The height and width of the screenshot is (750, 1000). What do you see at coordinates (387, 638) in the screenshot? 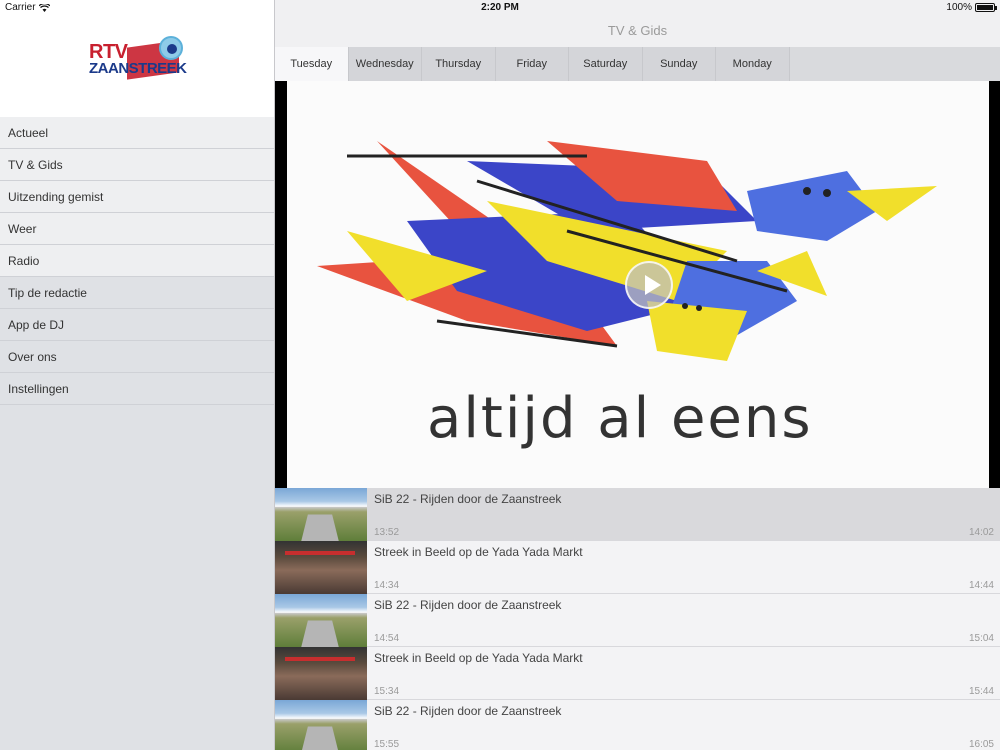
I see `program-start-time: 14:54` at bounding box center [387, 638].